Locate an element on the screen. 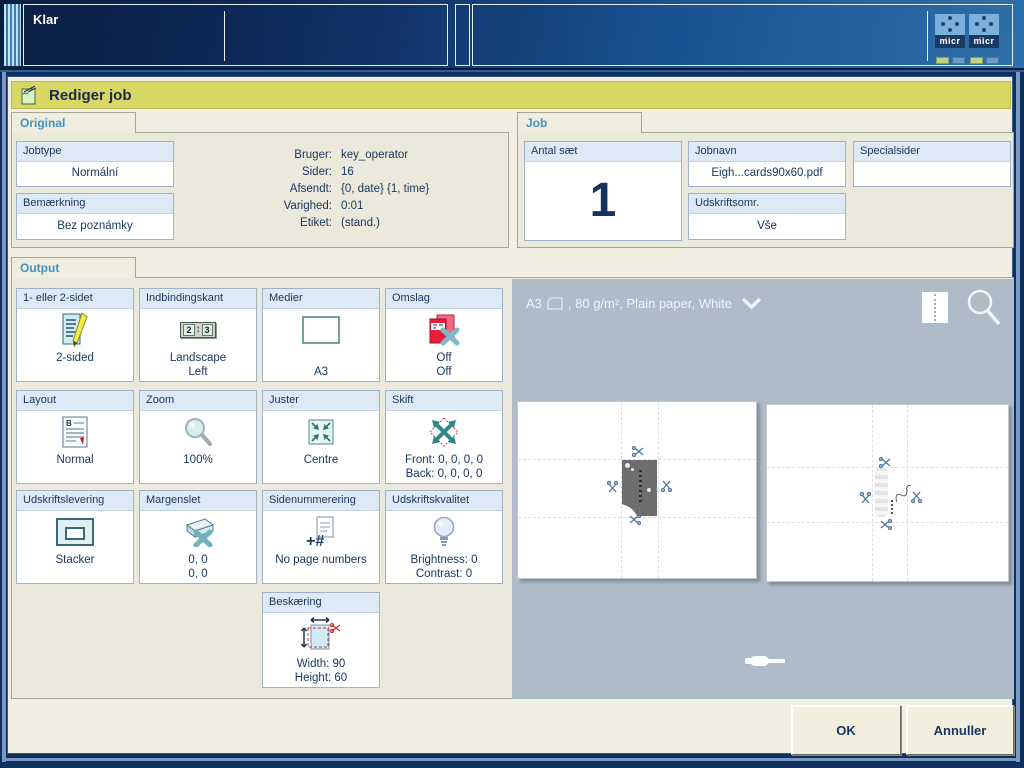  media-name: A3 is located at coordinates (534, 303).